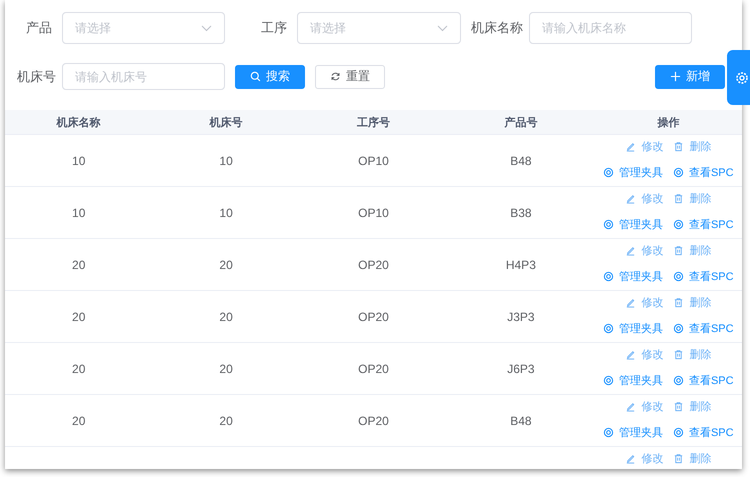 The height and width of the screenshot is (477, 750). Describe the element at coordinates (521, 213) in the screenshot. I see `table-cell: B38` at that location.